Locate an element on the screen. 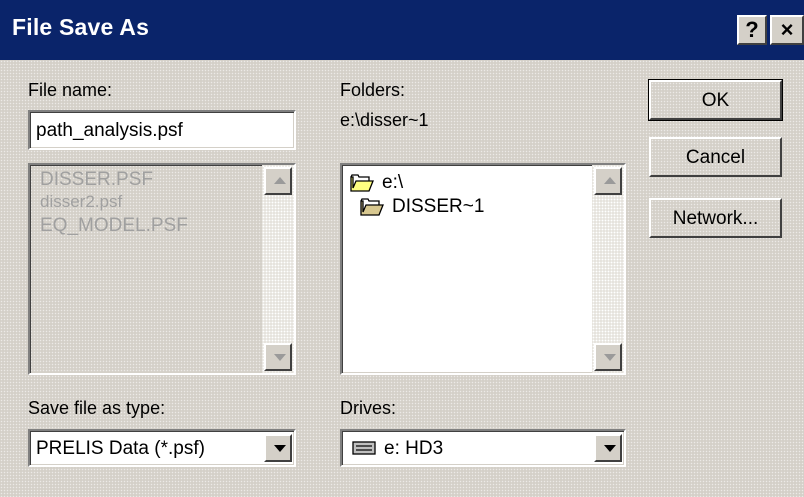  cancel-button-label: Cancel is located at coordinates (715, 157).